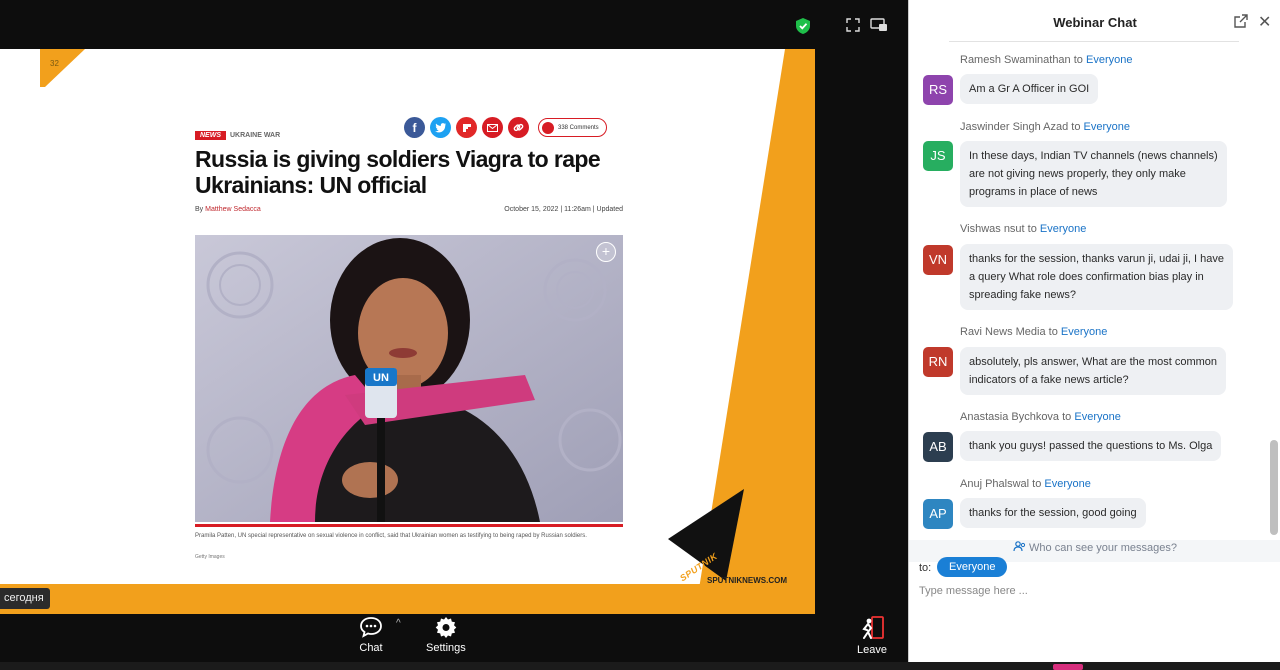  Describe the element at coordinates (803, 26) in the screenshot. I see `security-shield-icon` at that location.